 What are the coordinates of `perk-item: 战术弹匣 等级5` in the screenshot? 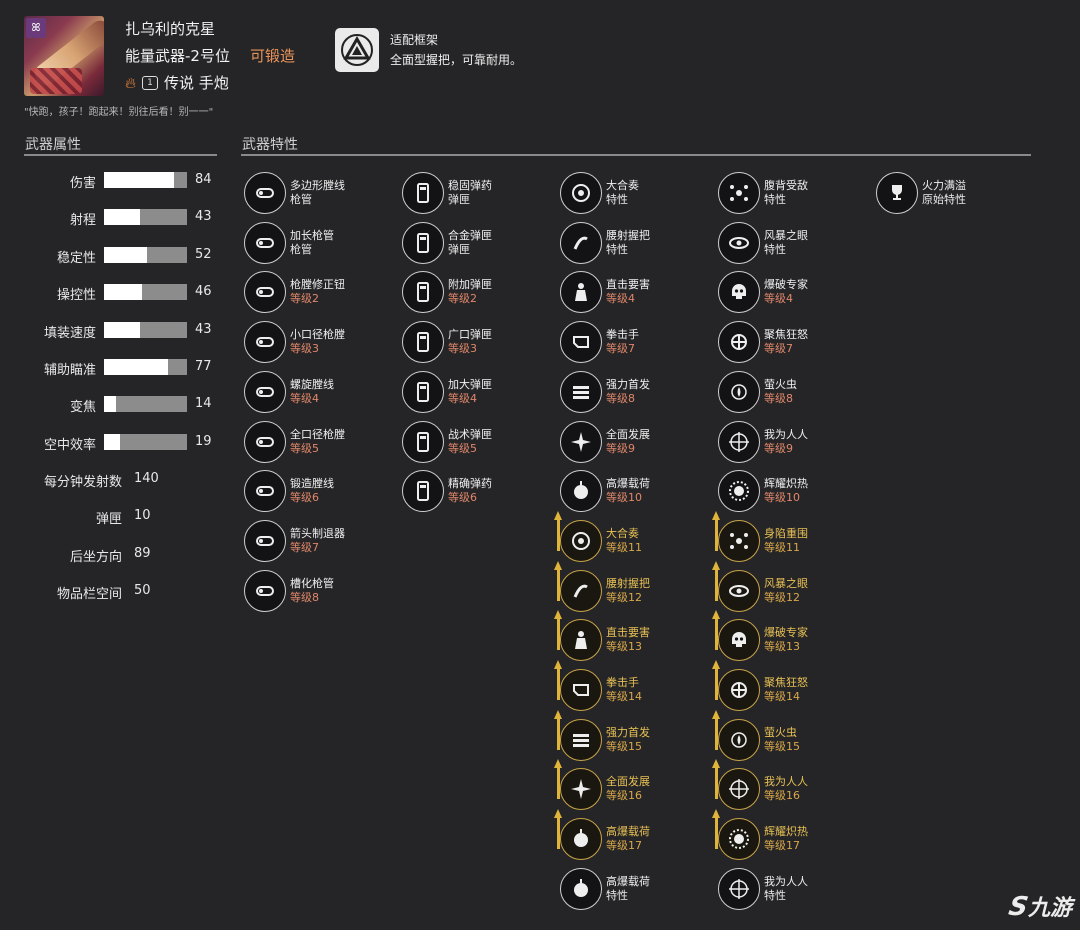 It's located at (447, 441).